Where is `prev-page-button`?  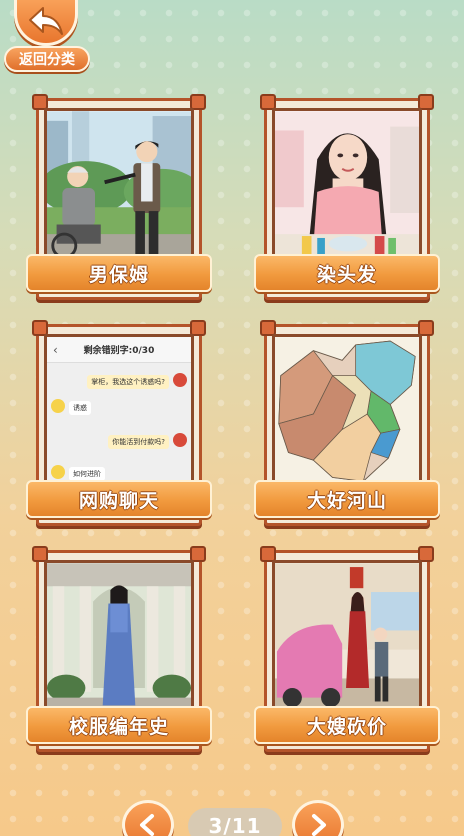 prev-page-button is located at coordinates (148, 818).